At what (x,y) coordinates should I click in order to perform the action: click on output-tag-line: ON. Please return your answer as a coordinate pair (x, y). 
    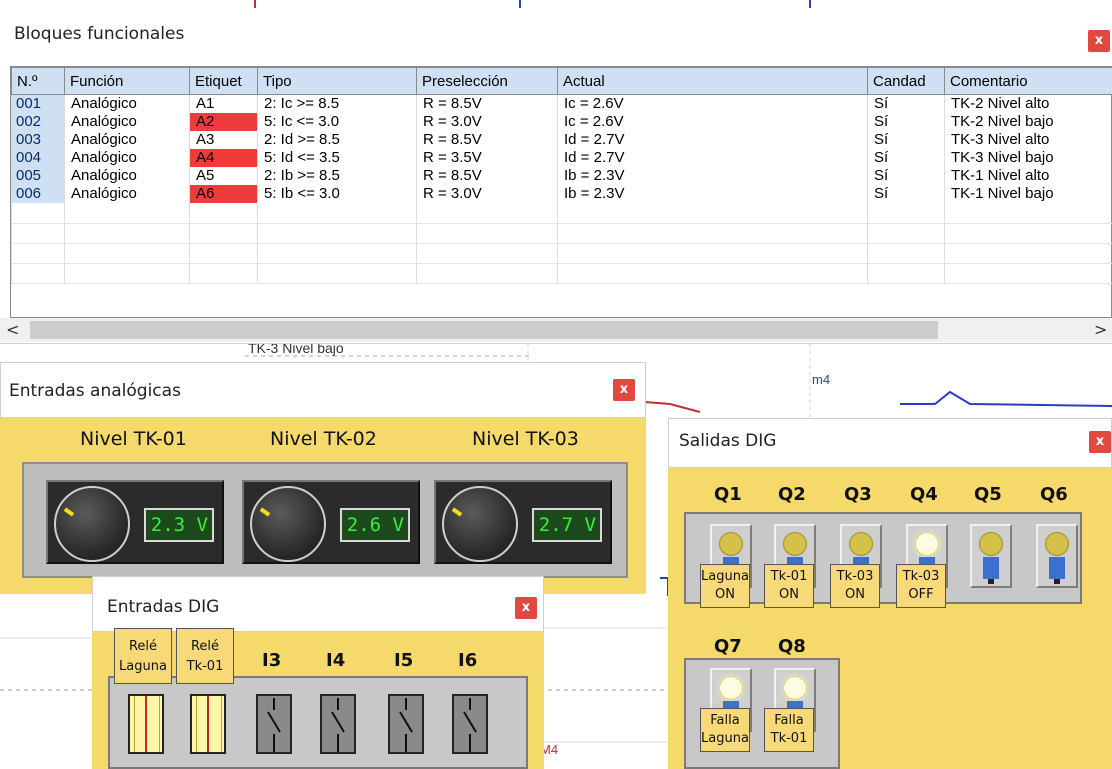
    Looking at the image, I should click on (855, 594).